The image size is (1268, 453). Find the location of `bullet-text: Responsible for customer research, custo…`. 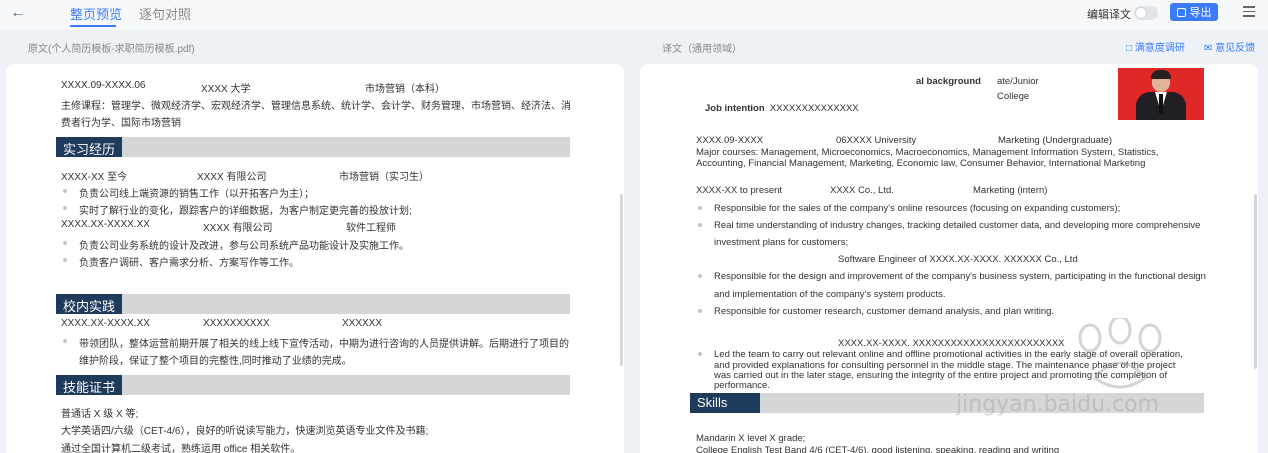

bullet-text: Responsible for customer research, custo… is located at coordinates (884, 311).